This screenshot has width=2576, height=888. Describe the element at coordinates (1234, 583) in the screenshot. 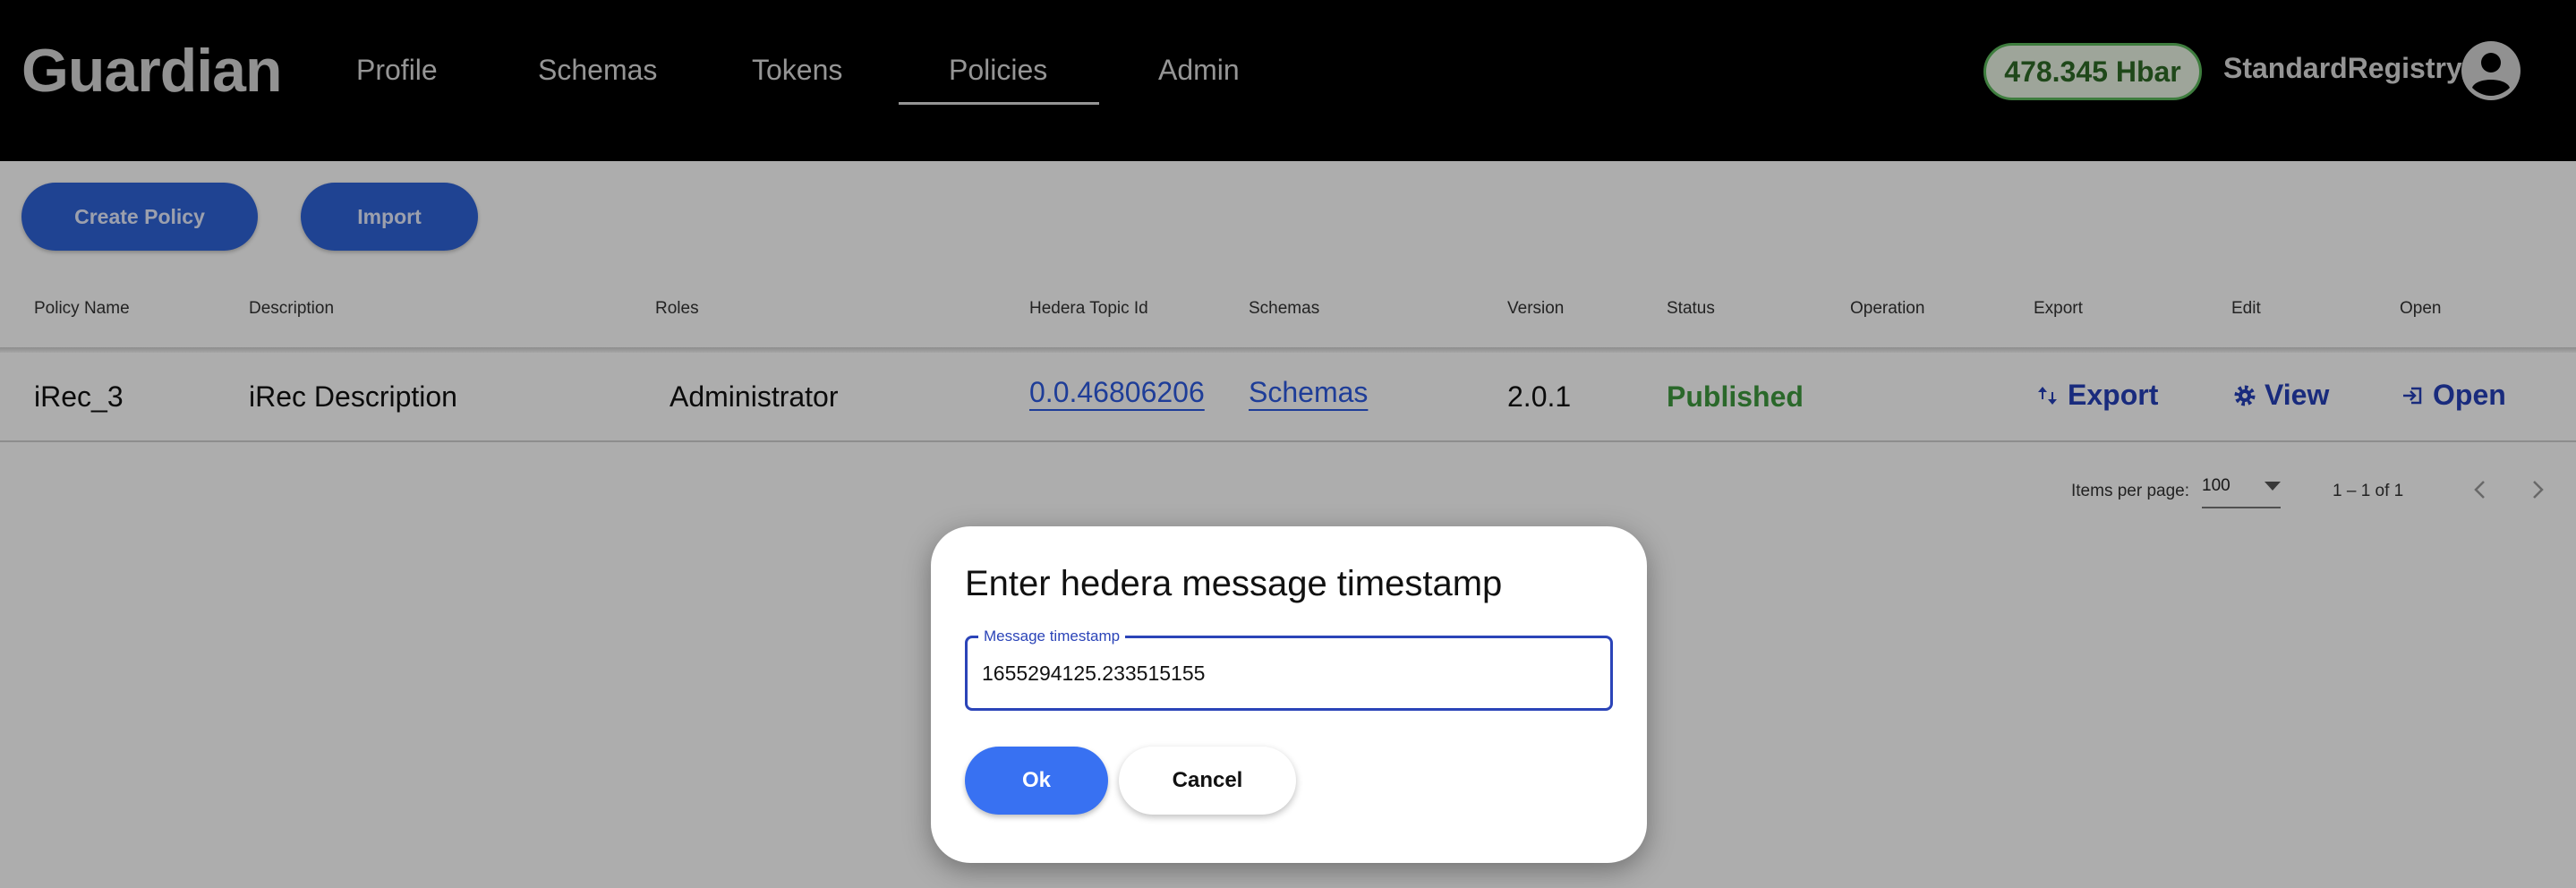

I see `dialog-title: Enter hedera message timestamp` at that location.